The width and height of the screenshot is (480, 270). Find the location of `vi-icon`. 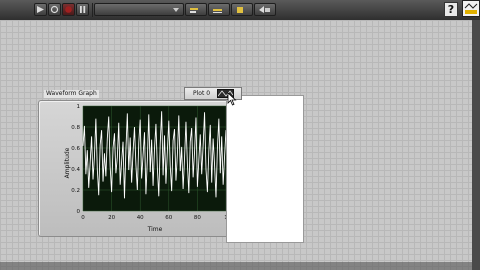

vi-icon is located at coordinates (471, 8).